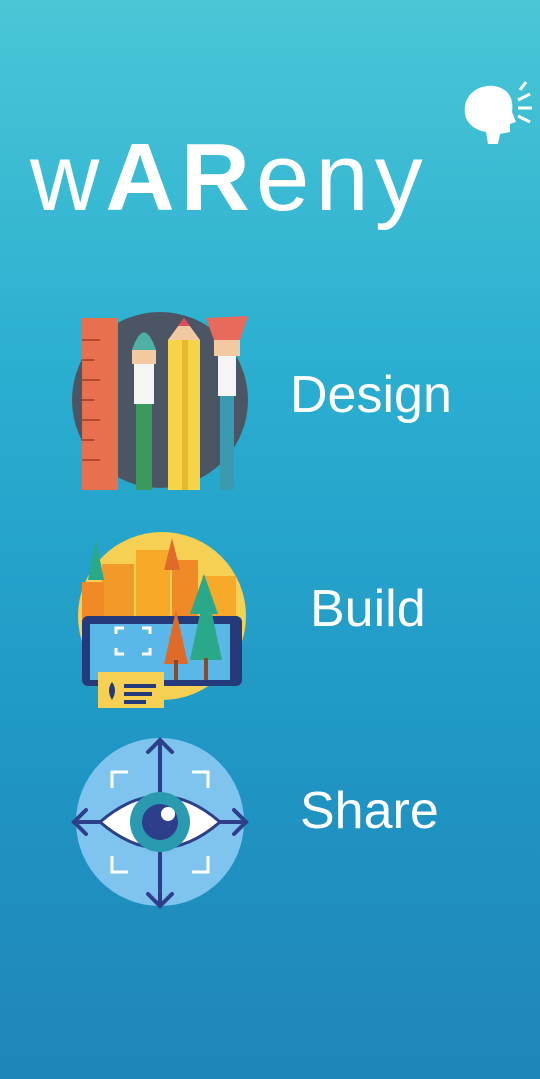  Describe the element at coordinates (160, 823) in the screenshot. I see `eye-target-icon` at that location.